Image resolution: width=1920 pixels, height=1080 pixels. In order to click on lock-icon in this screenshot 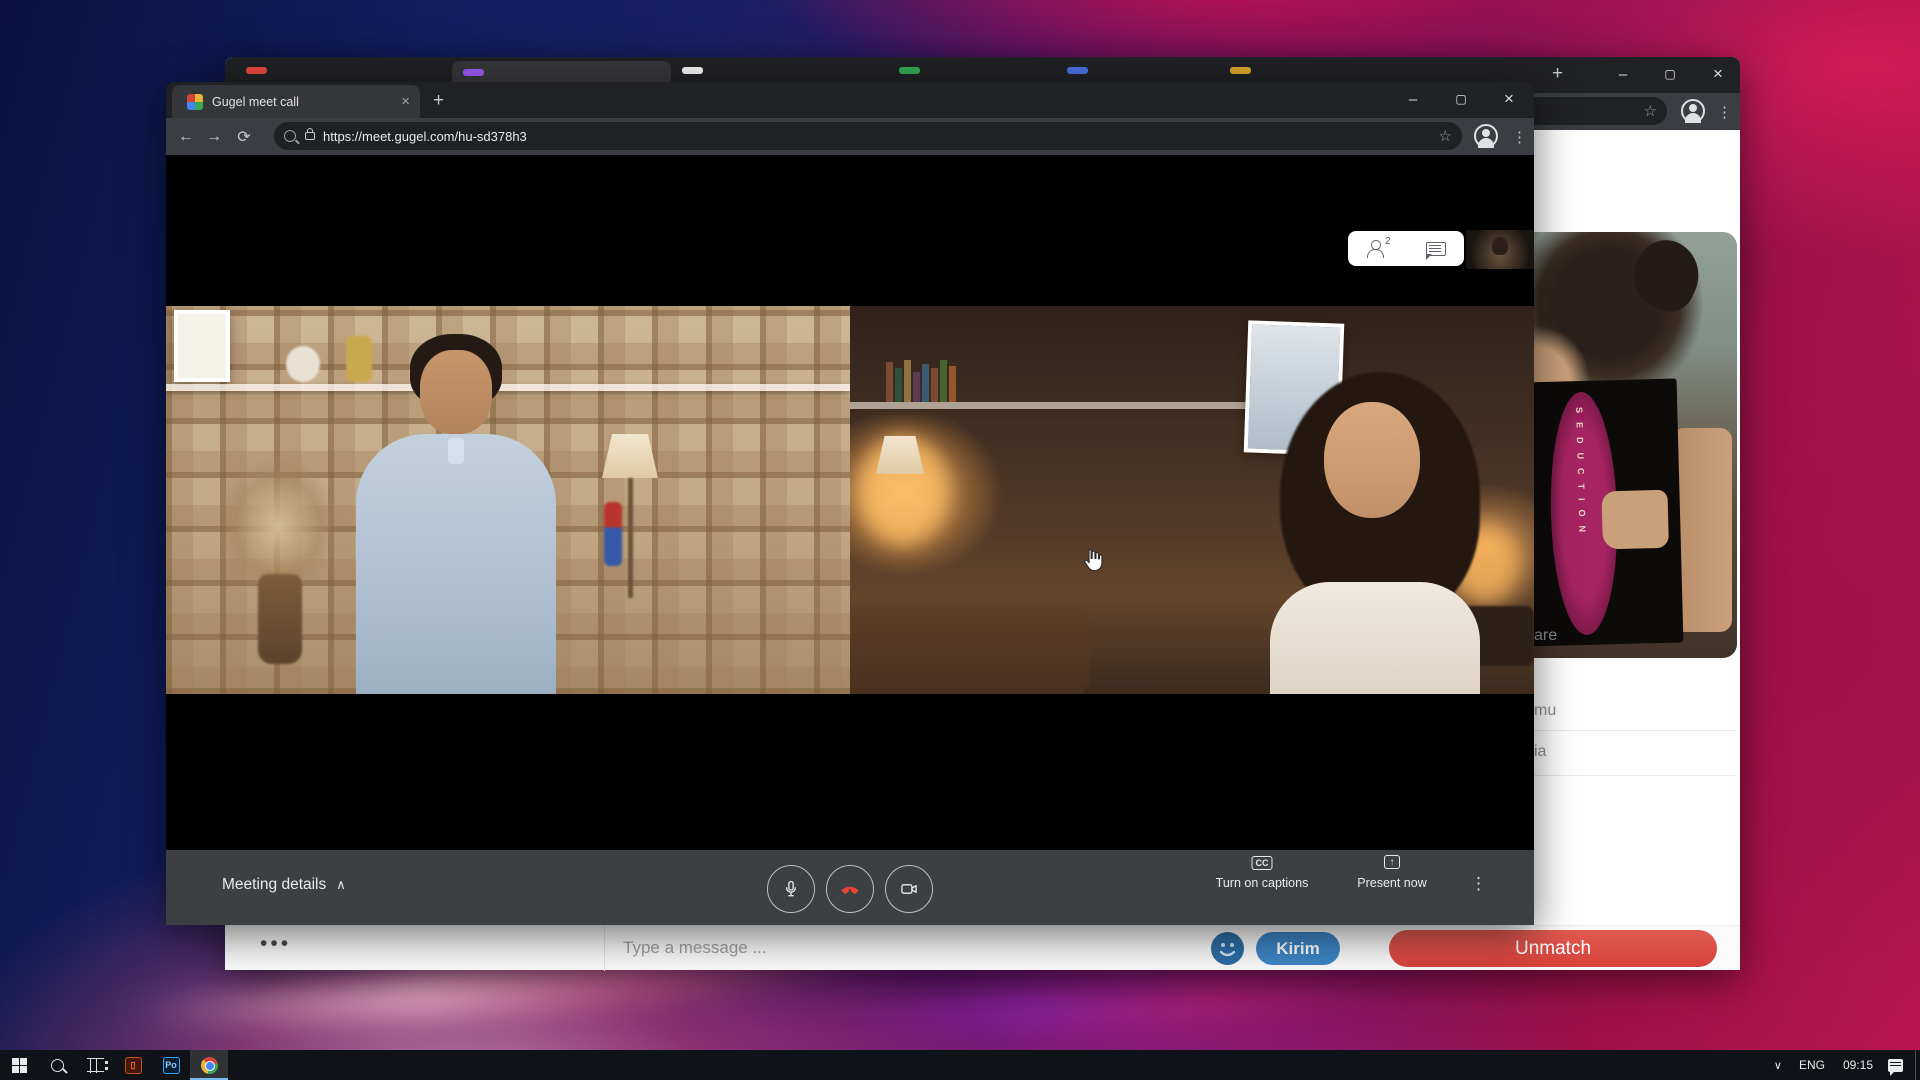, I will do `click(310, 134)`.